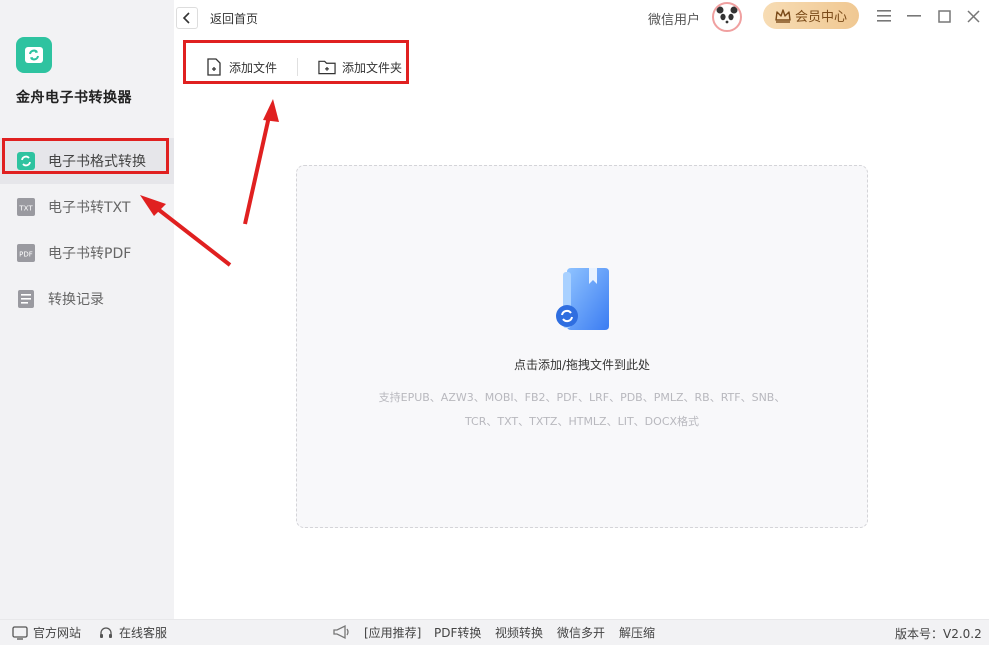  I want to click on supported-formats-line-2: TCR、TXT、TXTZ、HTMLZ、LIT、DOCX格式, so click(582, 421).